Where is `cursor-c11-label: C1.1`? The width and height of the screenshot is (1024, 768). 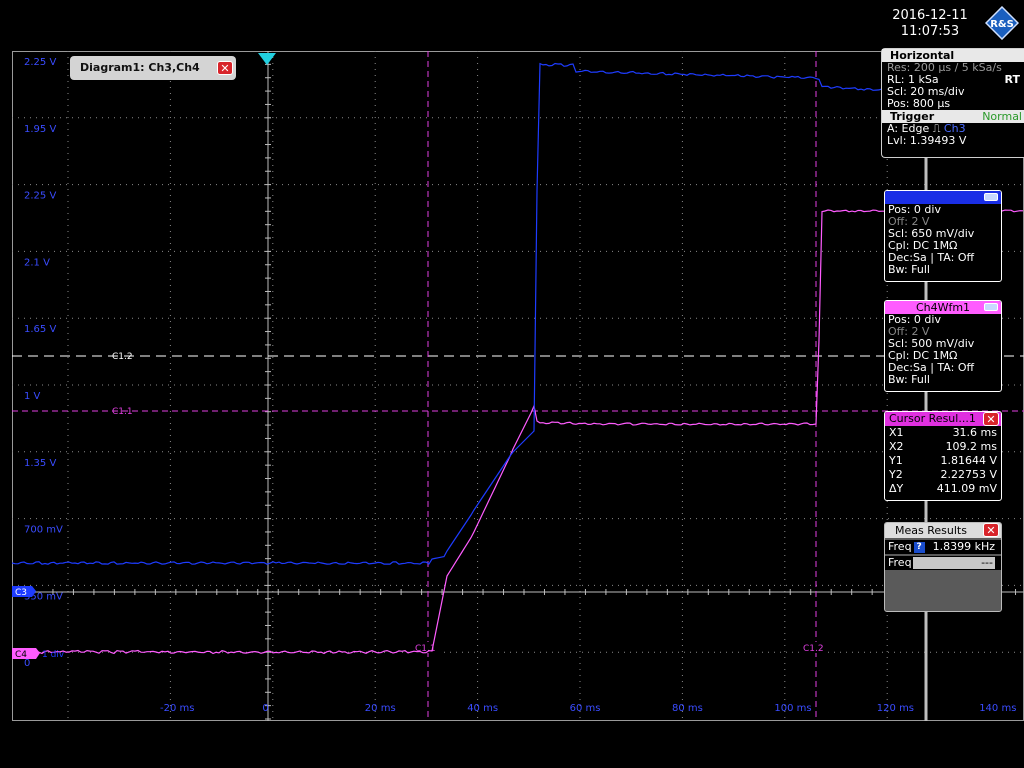
cursor-c11-label: C1.1 is located at coordinates (122, 412).